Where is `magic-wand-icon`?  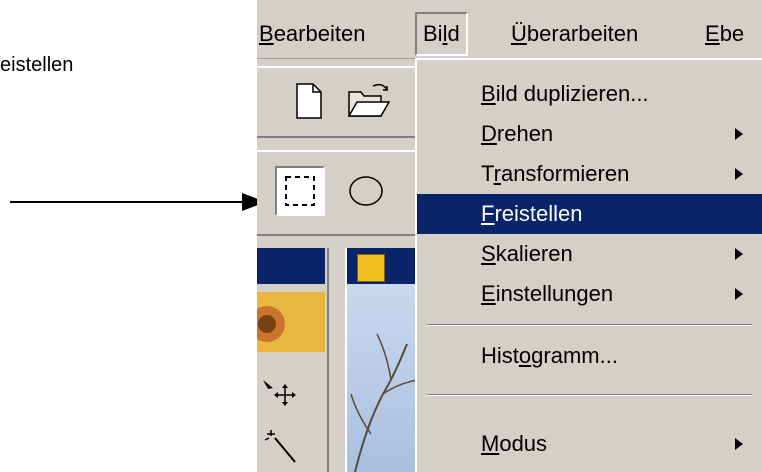
magic-wand-icon is located at coordinates (281, 448).